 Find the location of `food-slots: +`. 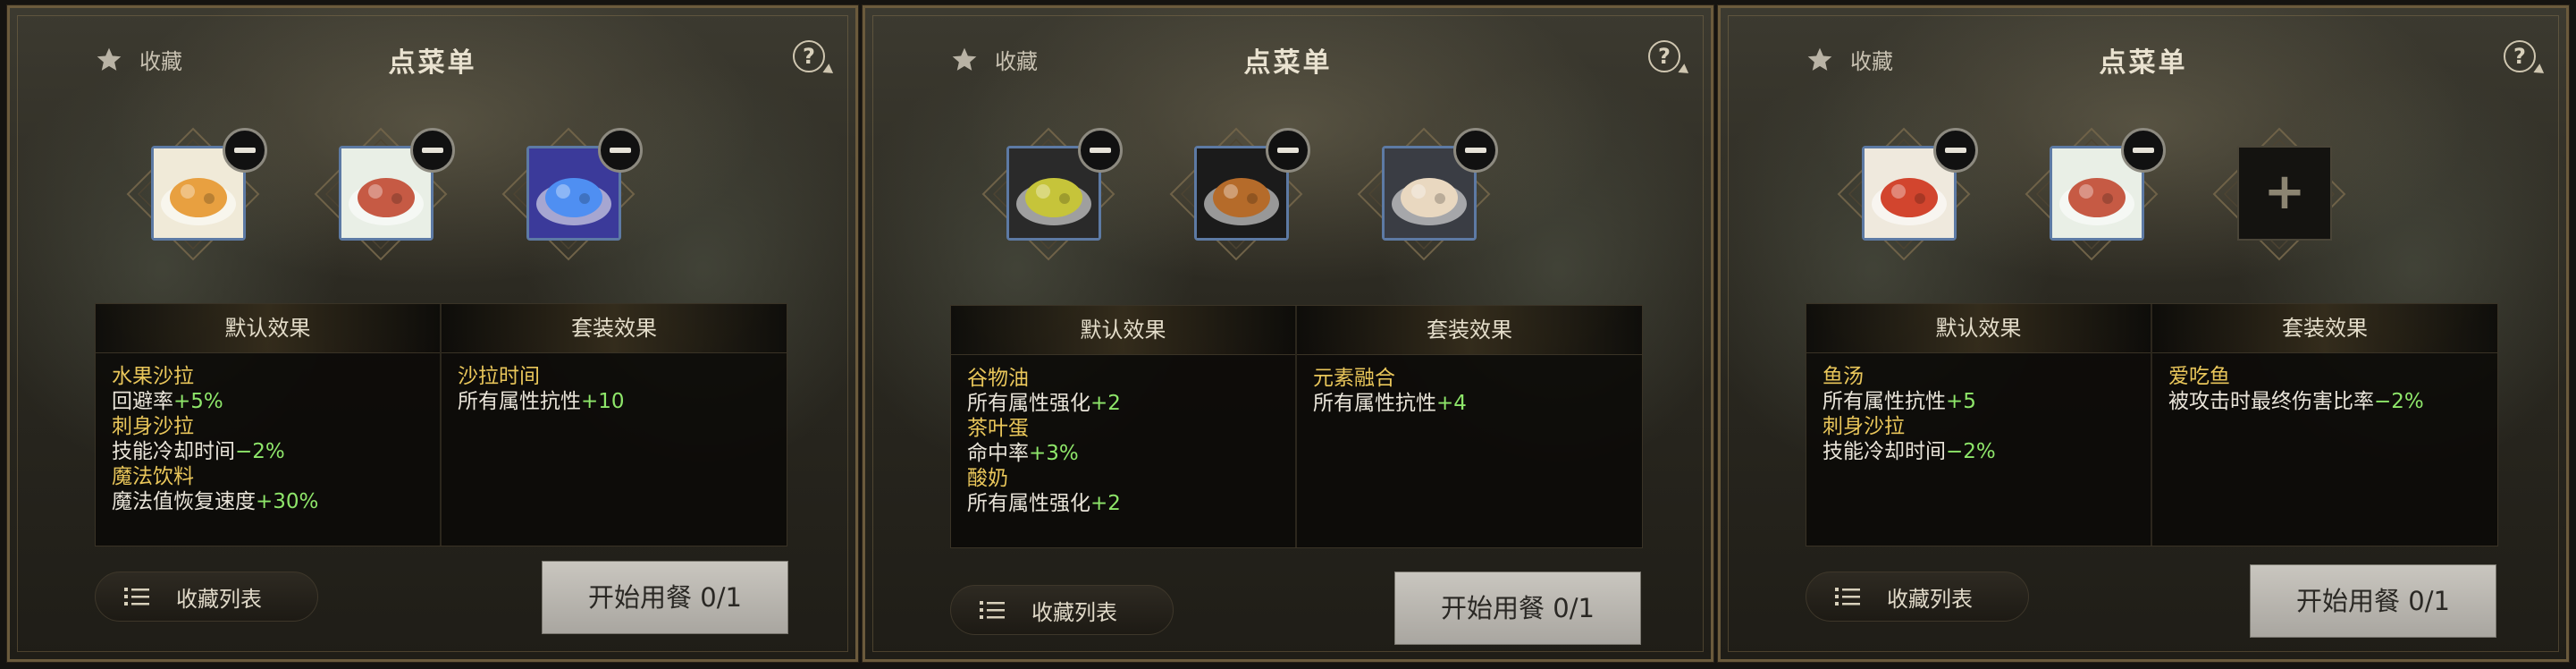

food-slots: + is located at coordinates (2144, 194).